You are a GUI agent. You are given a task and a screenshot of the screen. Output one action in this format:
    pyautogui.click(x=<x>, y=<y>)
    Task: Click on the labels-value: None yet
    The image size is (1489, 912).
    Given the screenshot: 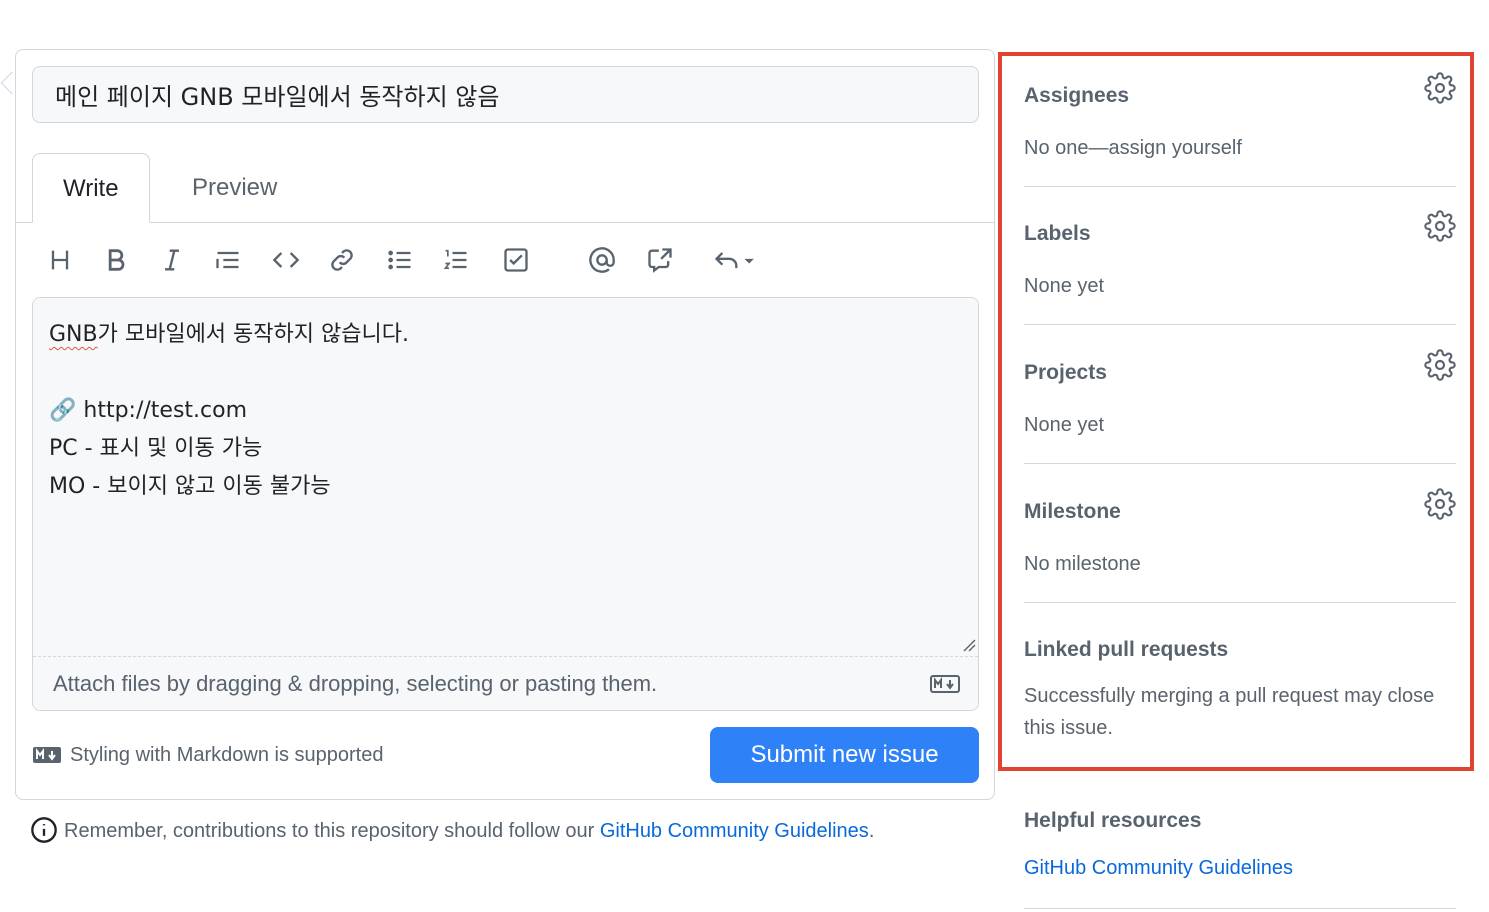 What is the action you would take?
    pyautogui.click(x=1064, y=286)
    